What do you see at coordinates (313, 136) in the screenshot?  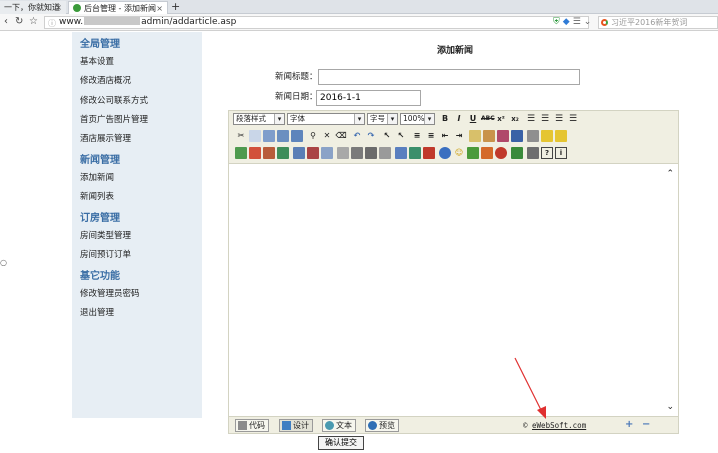 I see `find-icon: ⚲` at bounding box center [313, 136].